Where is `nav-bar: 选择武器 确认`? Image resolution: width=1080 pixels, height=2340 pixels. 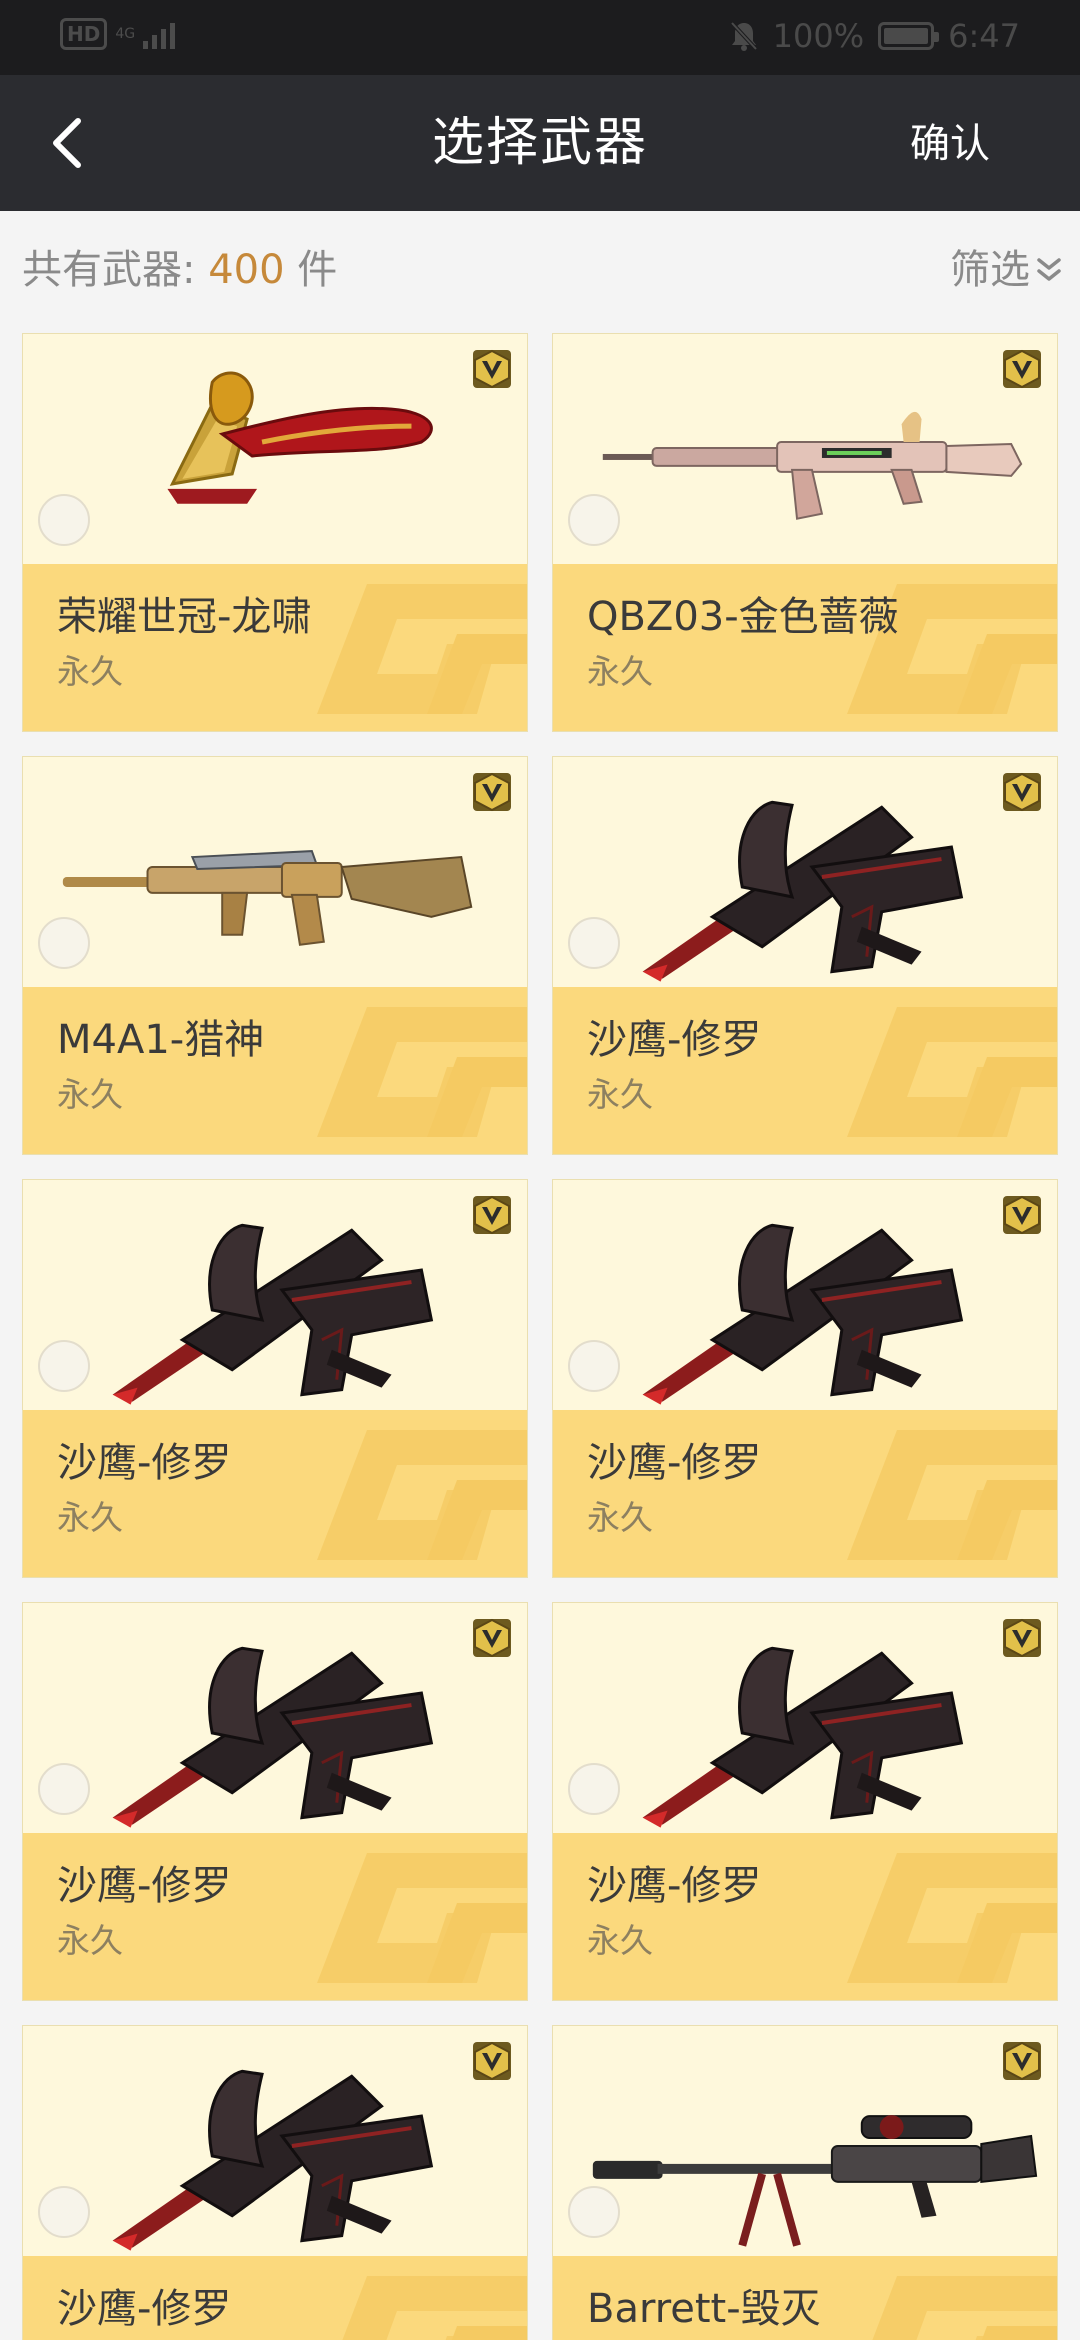 nav-bar: 选择武器 确认 is located at coordinates (540, 143).